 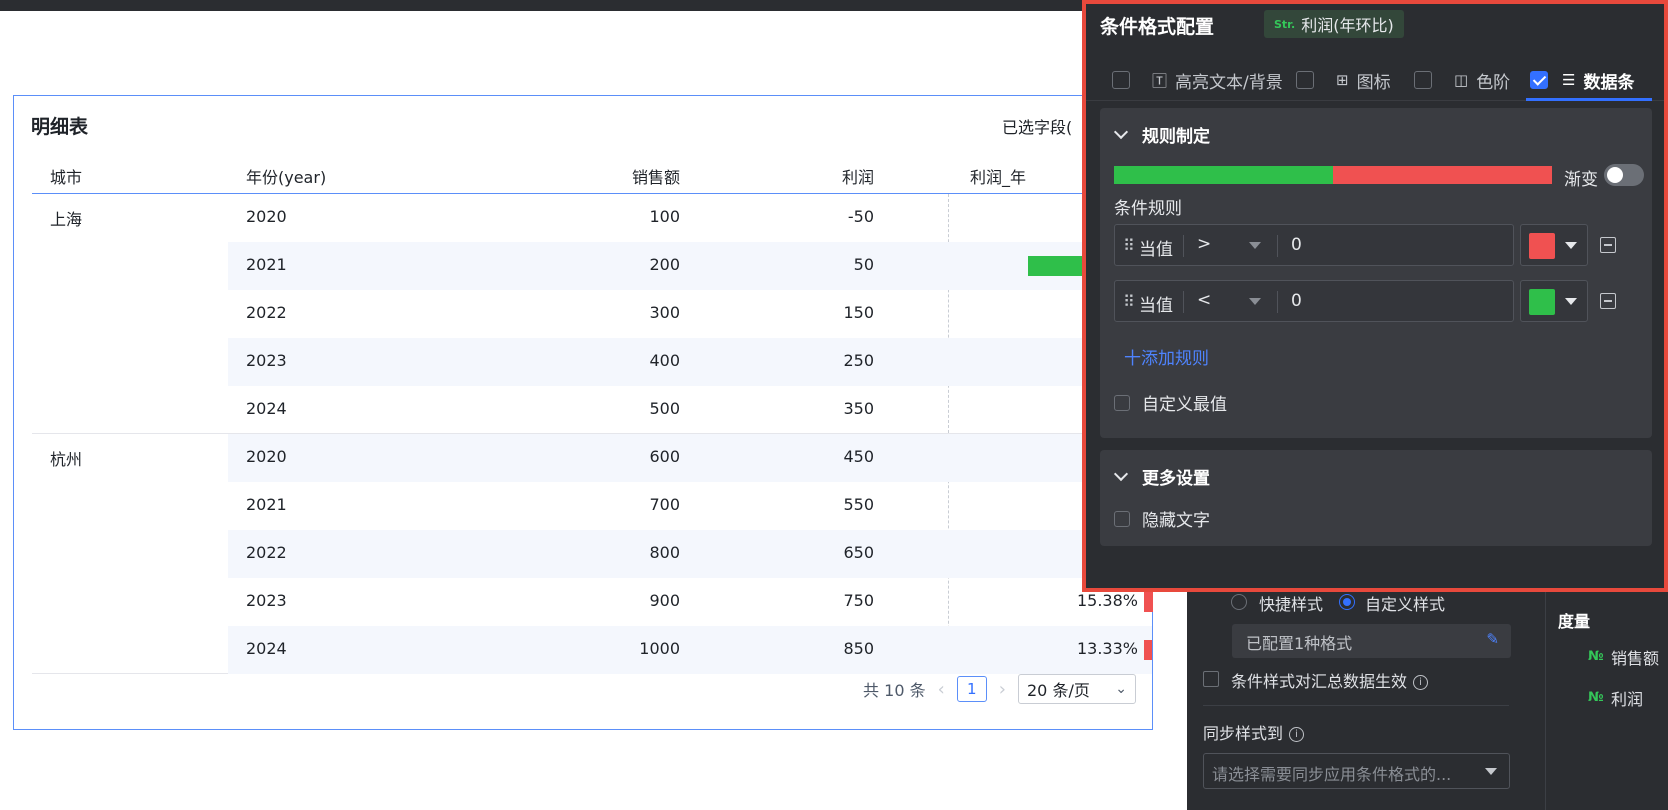 I want to click on gradient-toggle, so click(x=1624, y=175).